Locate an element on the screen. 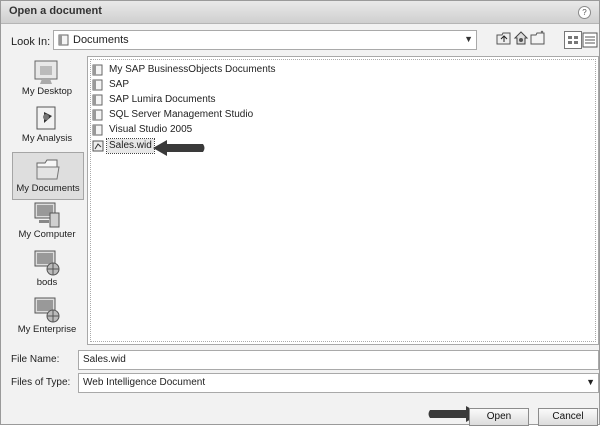 The width and height of the screenshot is (600, 426). look-in-value: Documents is located at coordinates (101, 40).